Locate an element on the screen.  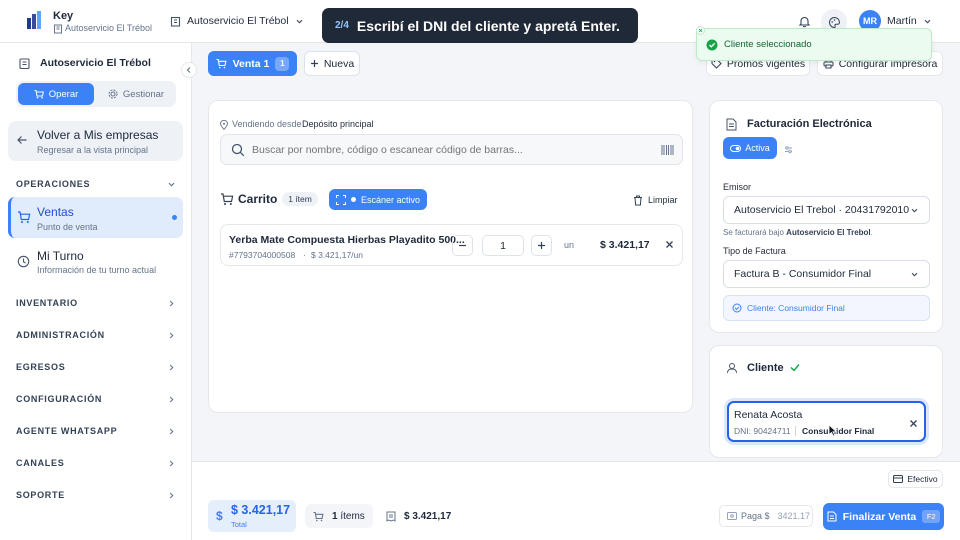
new-sale-button: Nueva is located at coordinates (332, 63).